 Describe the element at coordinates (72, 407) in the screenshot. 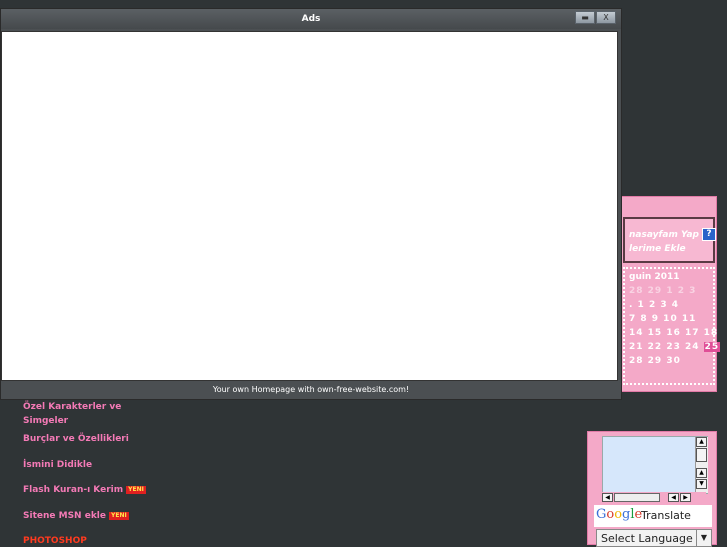

I see `link-label: Özel Karakterler ve` at that location.